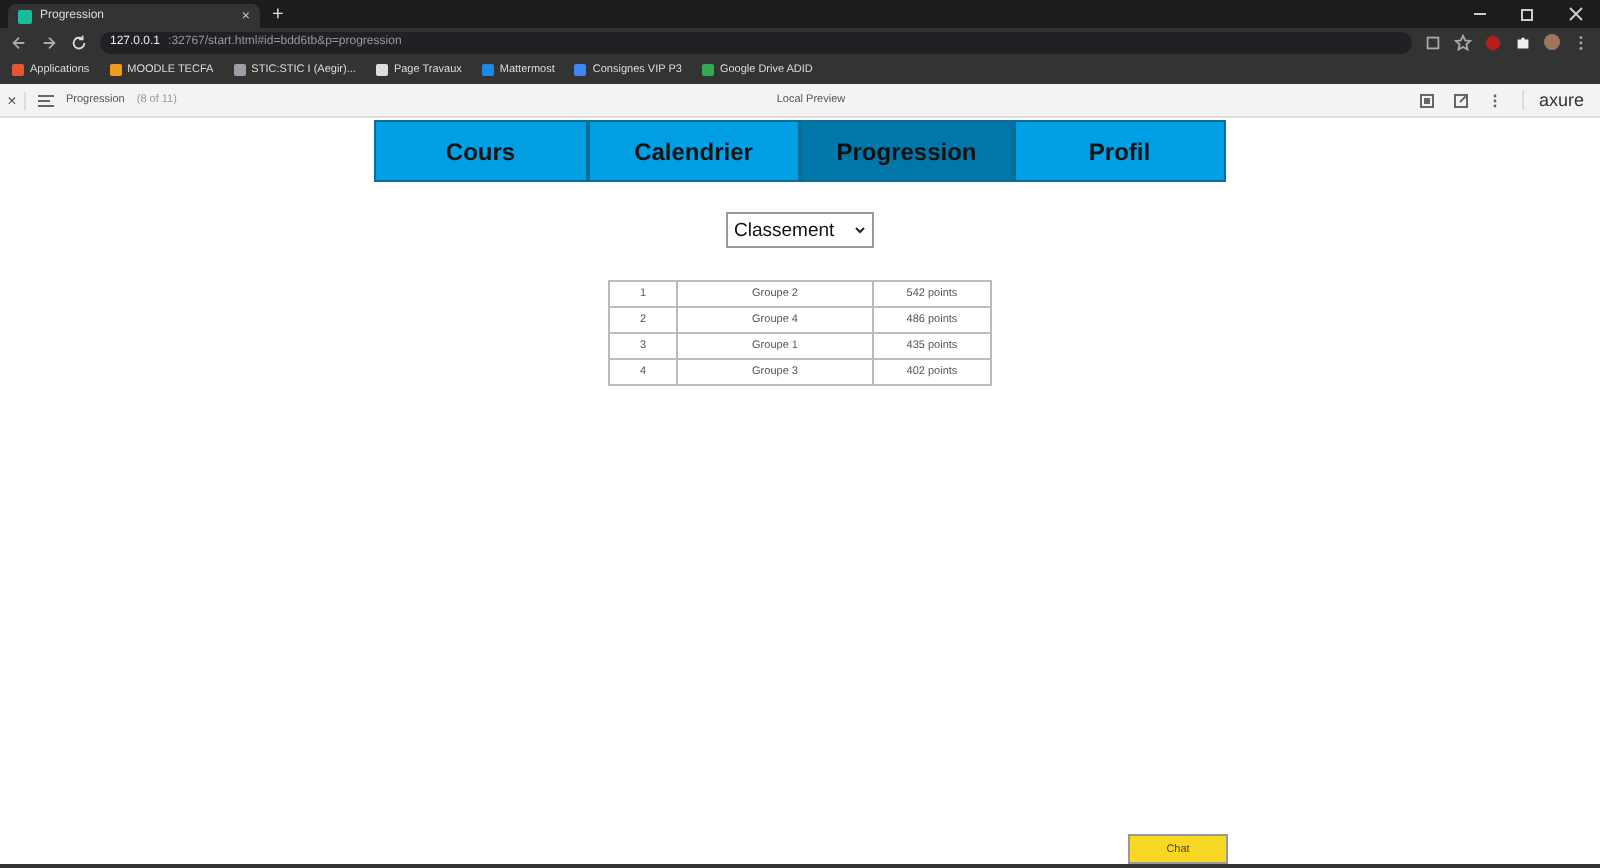  What do you see at coordinates (13, 100) in the screenshot?
I see `close-button: ×` at bounding box center [13, 100].